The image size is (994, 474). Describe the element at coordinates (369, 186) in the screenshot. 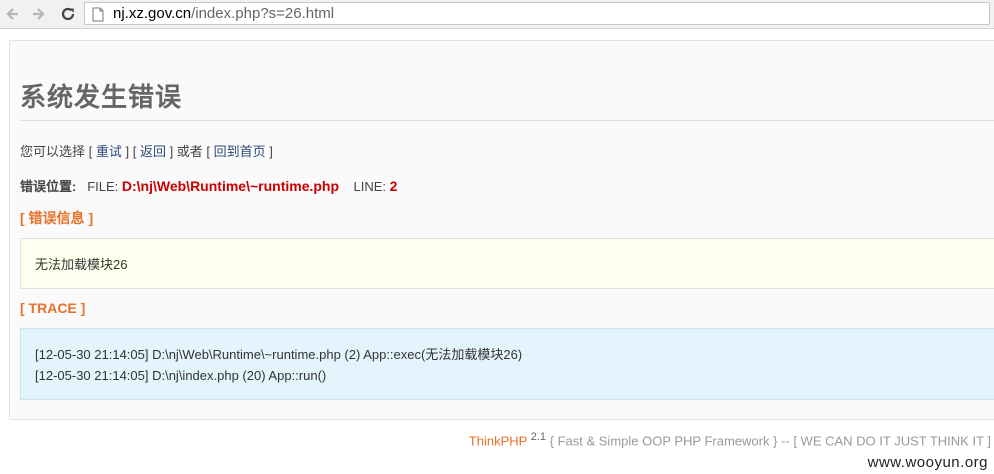

I see `line-label: LINE:` at that location.